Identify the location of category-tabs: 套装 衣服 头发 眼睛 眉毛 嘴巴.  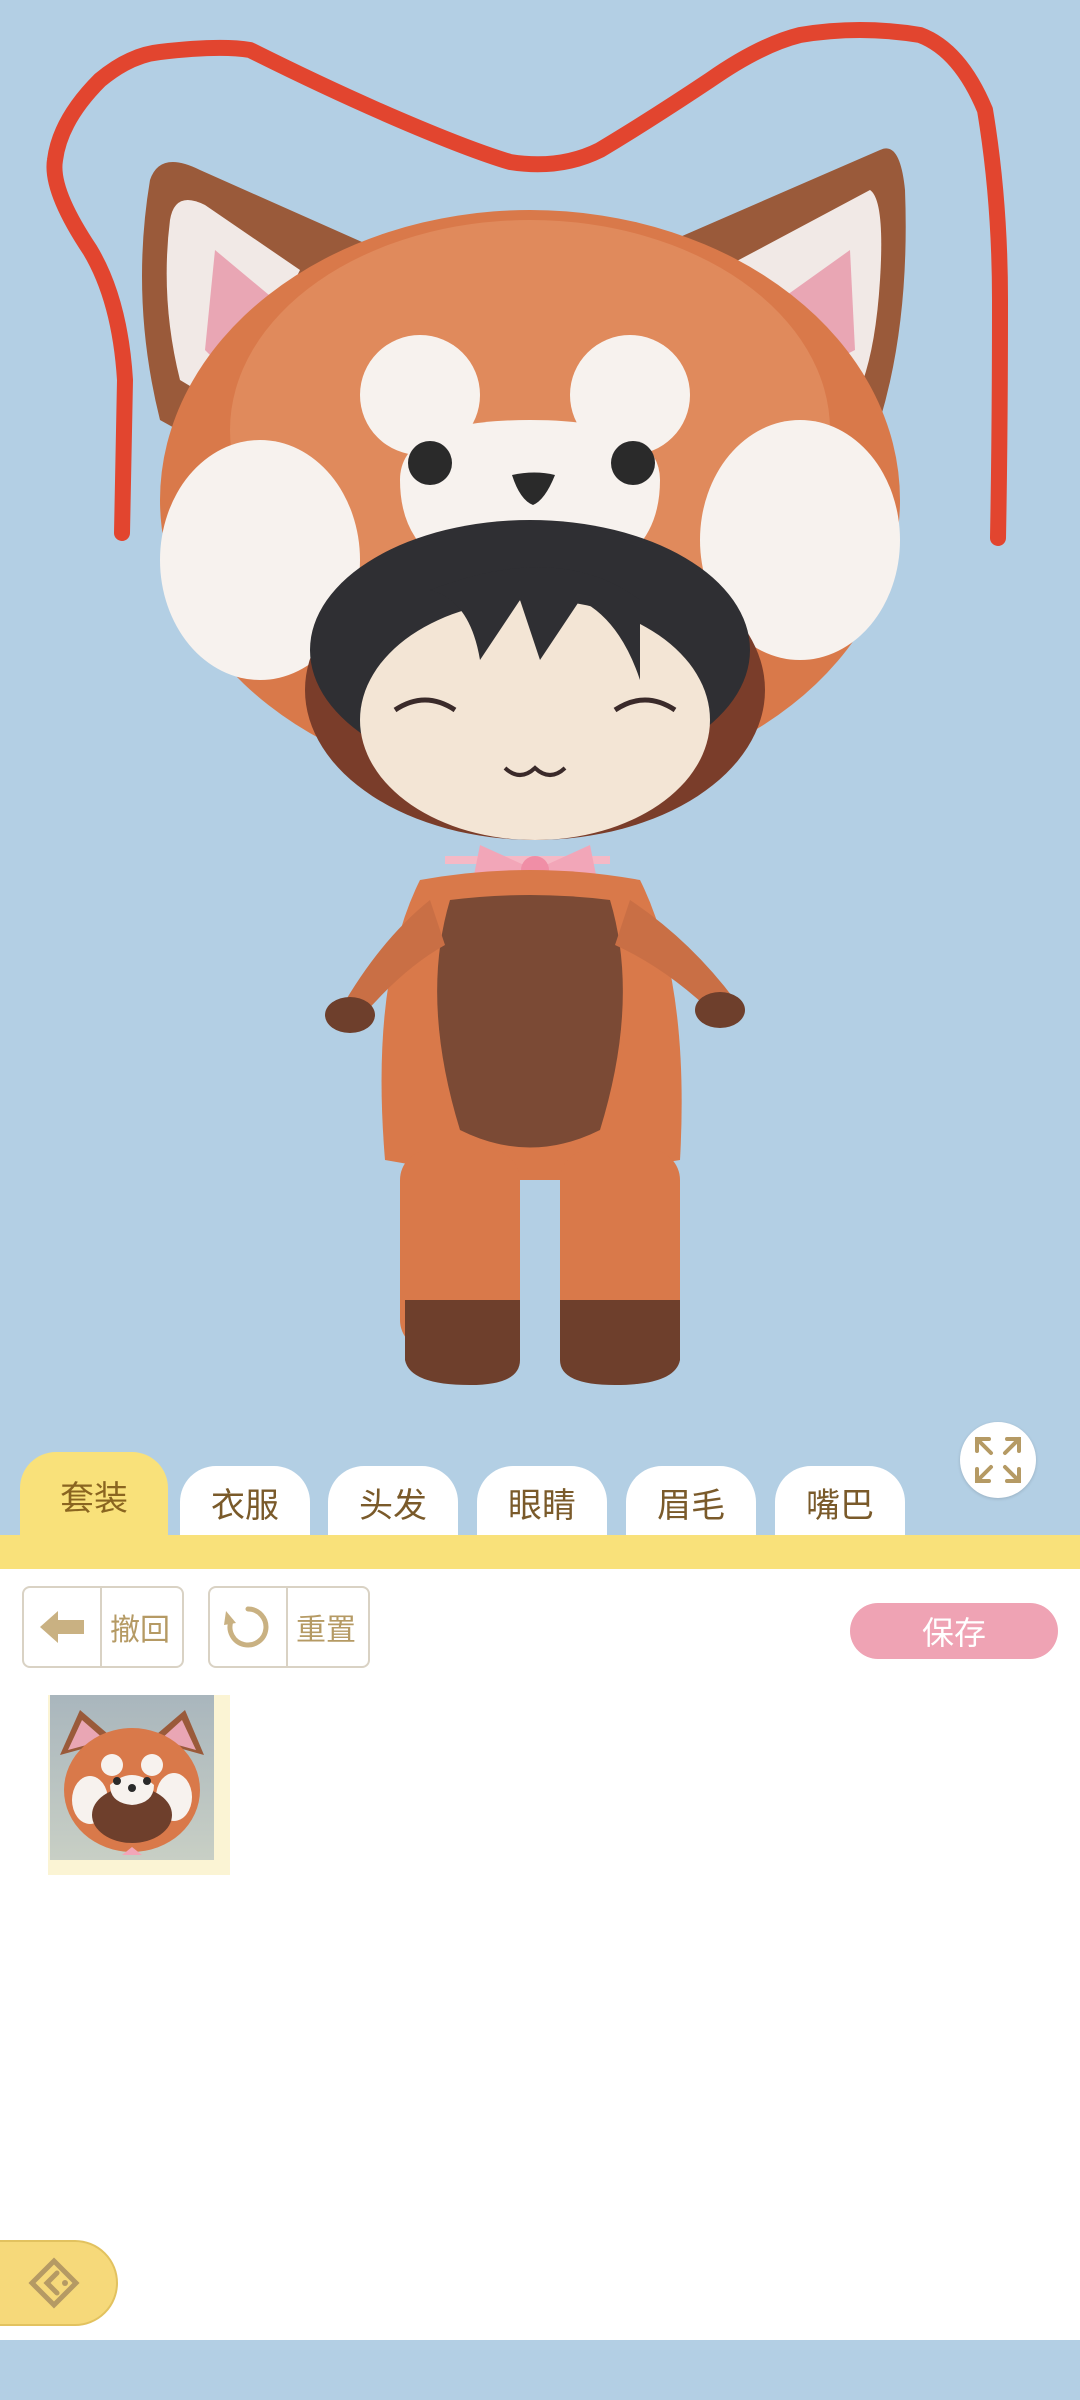
(540, 1493).